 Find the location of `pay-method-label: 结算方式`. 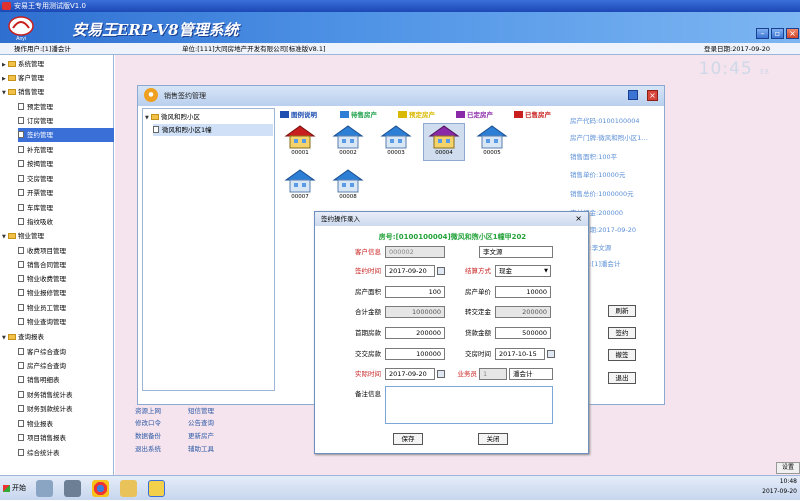

pay-method-label: 结算方式 is located at coordinates (478, 271).